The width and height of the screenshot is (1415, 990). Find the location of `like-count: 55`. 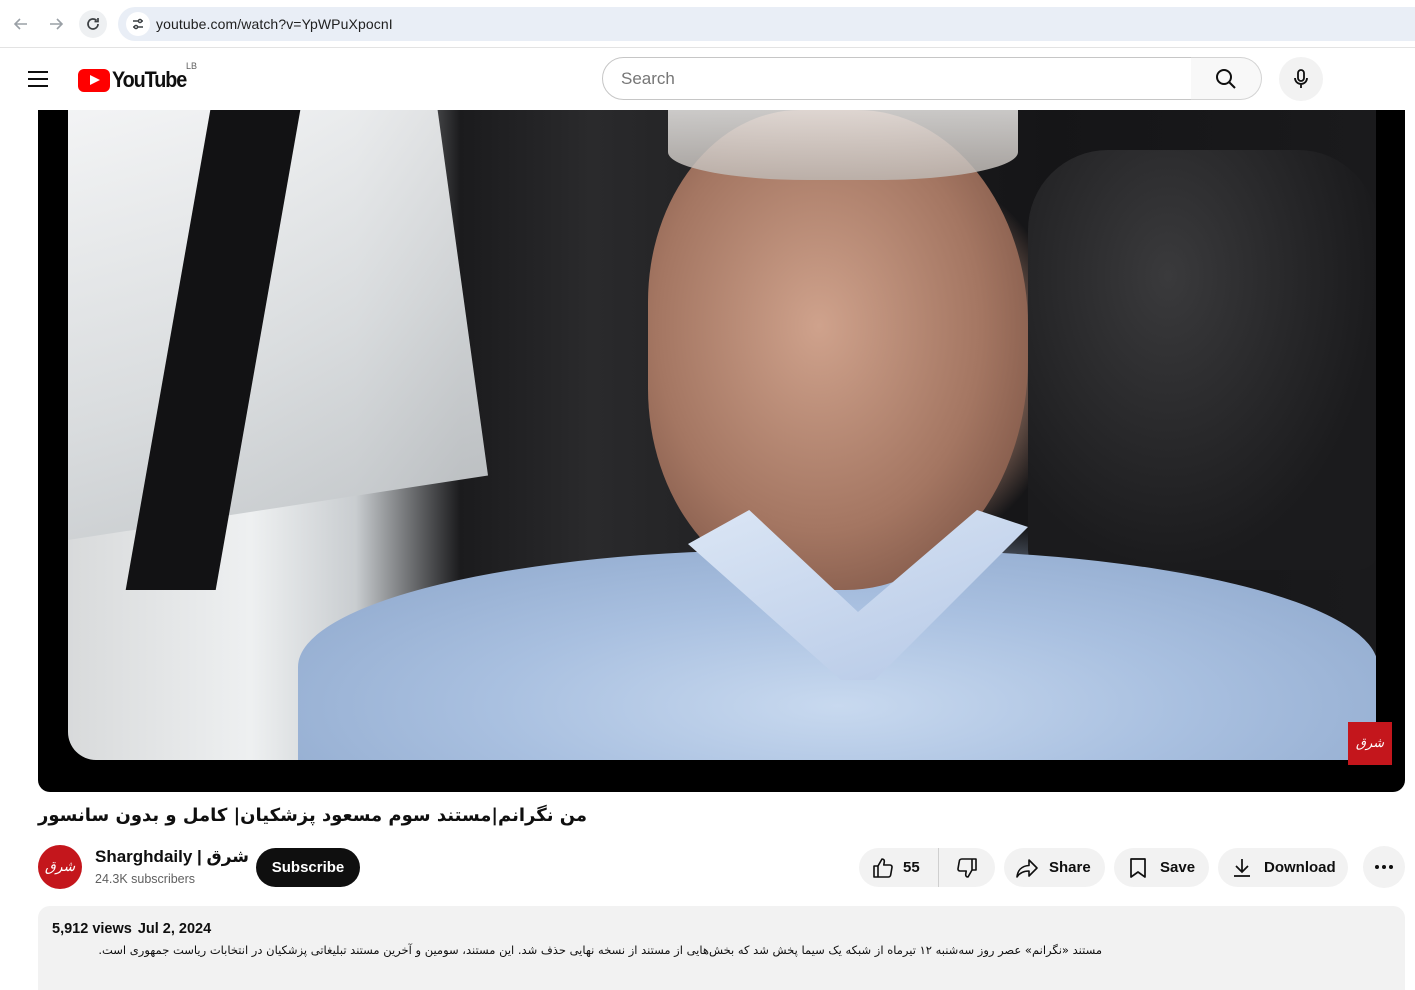

like-count: 55 is located at coordinates (911, 867).